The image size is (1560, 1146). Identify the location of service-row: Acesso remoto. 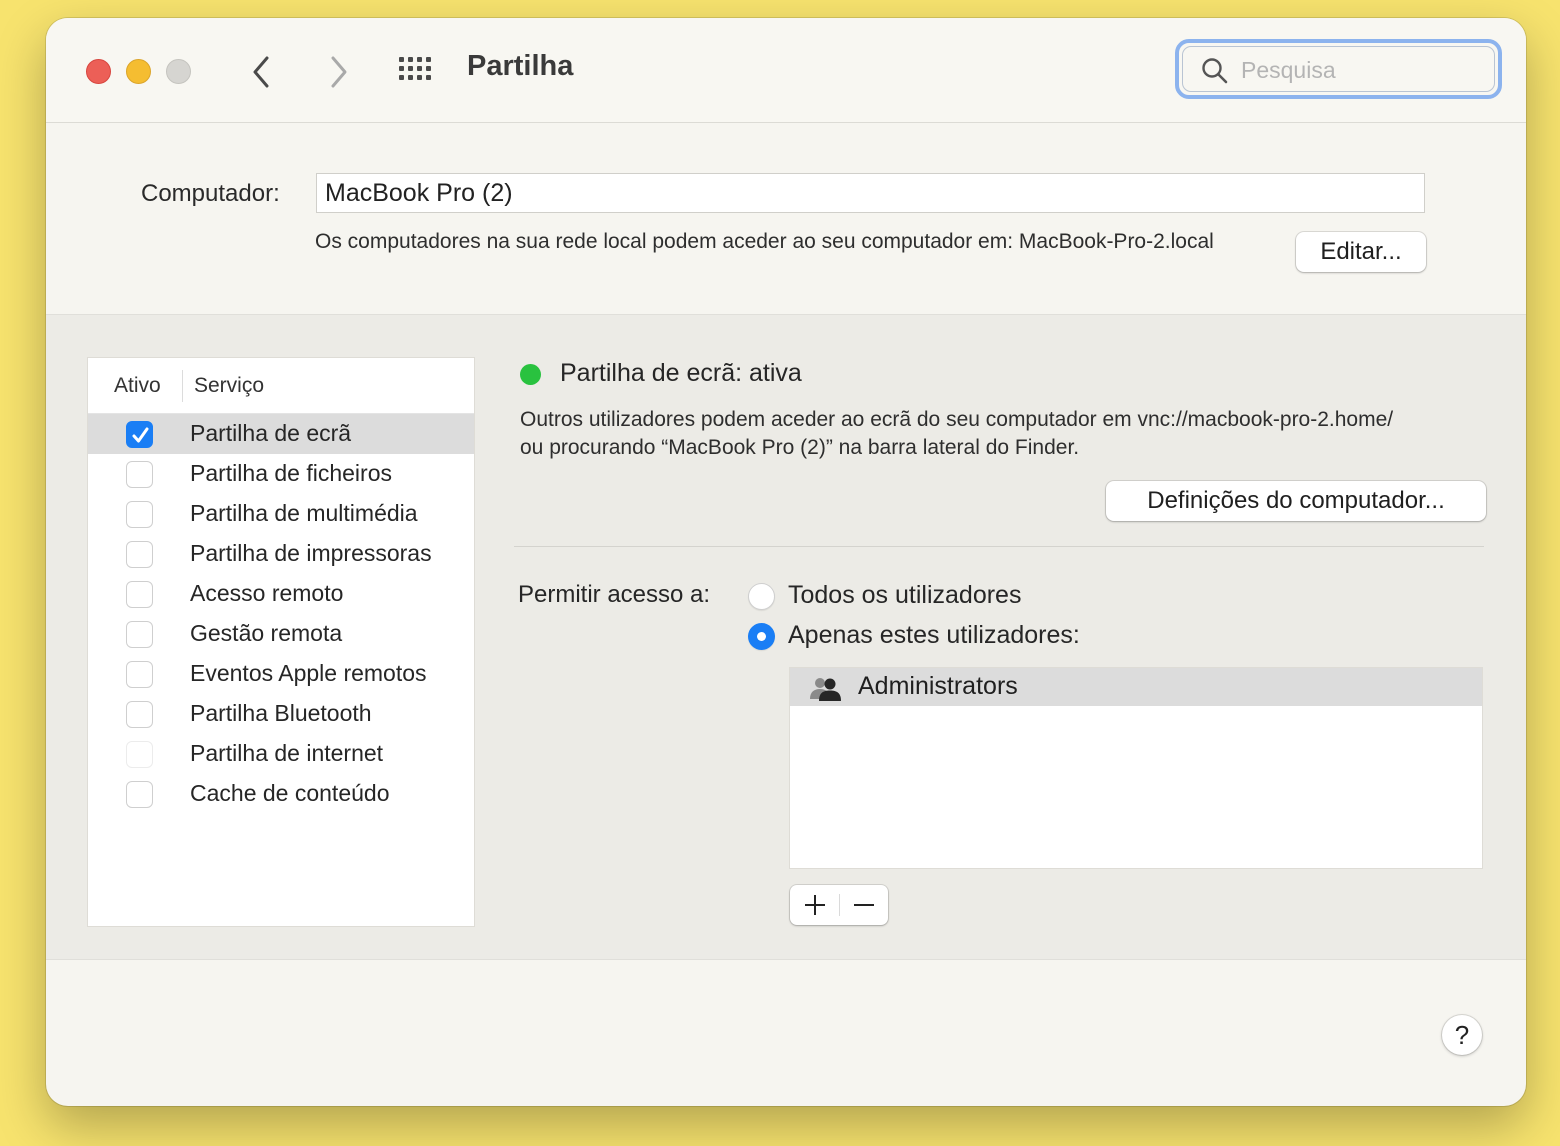
(281, 594).